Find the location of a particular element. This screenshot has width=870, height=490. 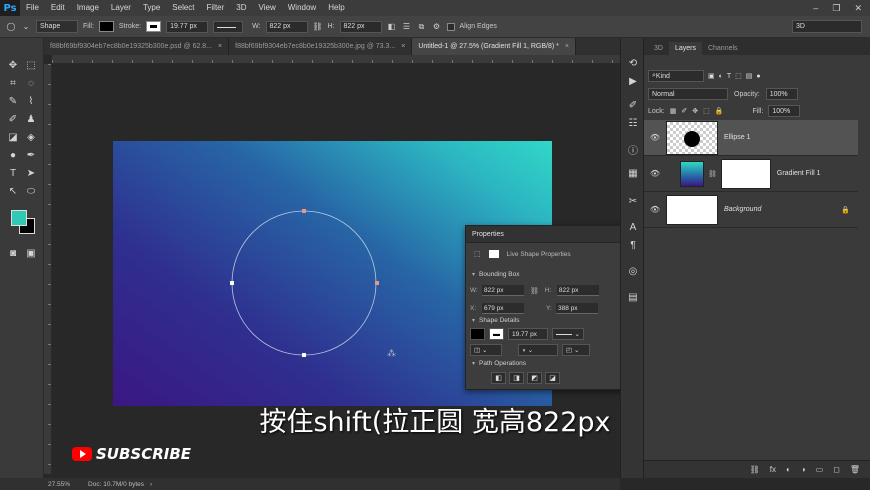

tab-channels: Channels is located at coordinates (723, 48).